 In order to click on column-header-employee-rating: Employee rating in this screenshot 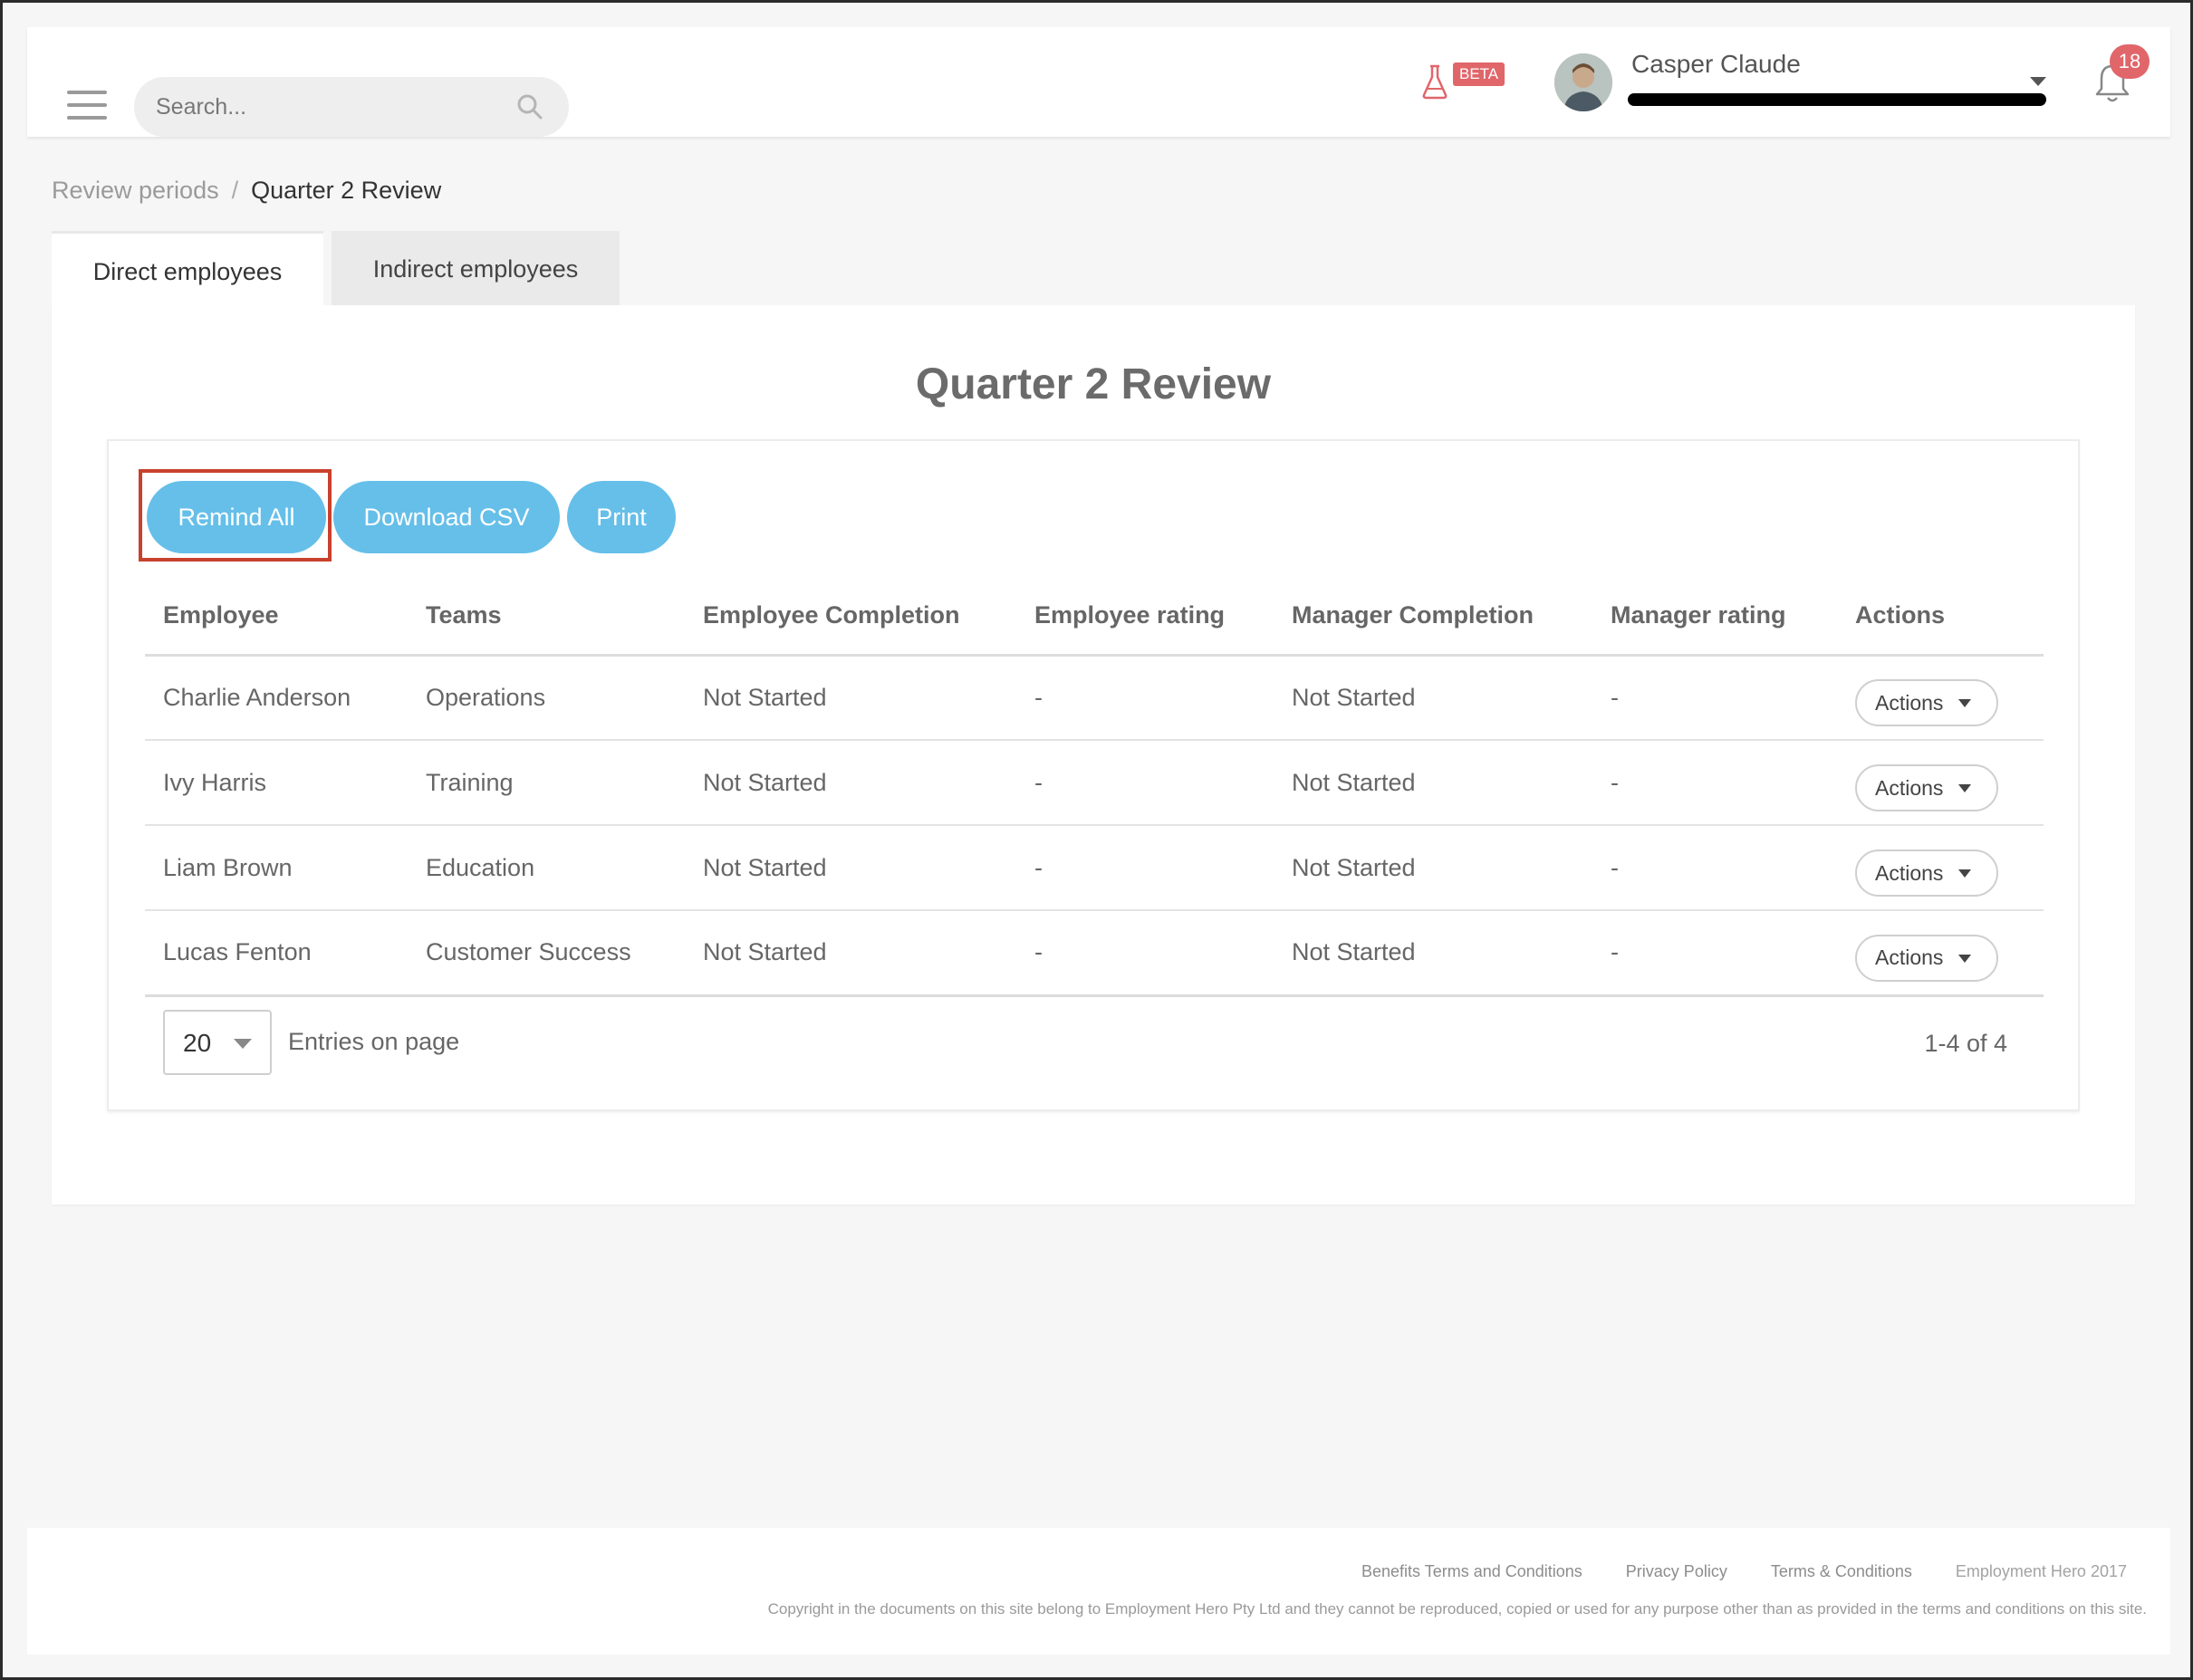, I will do `click(1145, 617)`.